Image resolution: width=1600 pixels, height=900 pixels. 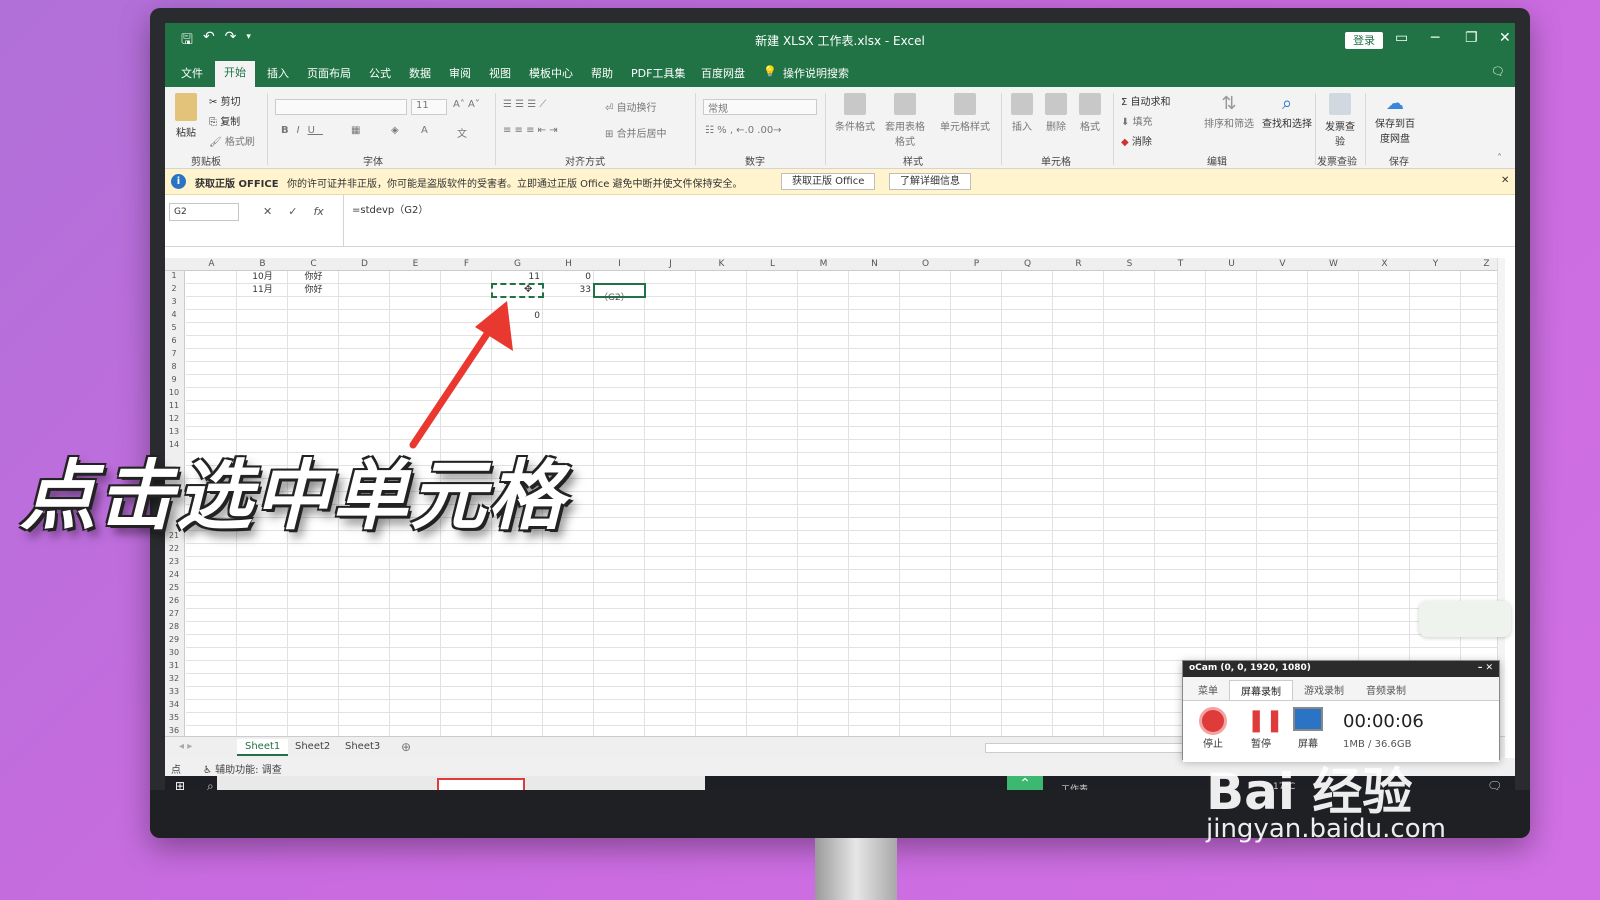 I want to click on format-cells-button: 格式, so click(x=1090, y=113).